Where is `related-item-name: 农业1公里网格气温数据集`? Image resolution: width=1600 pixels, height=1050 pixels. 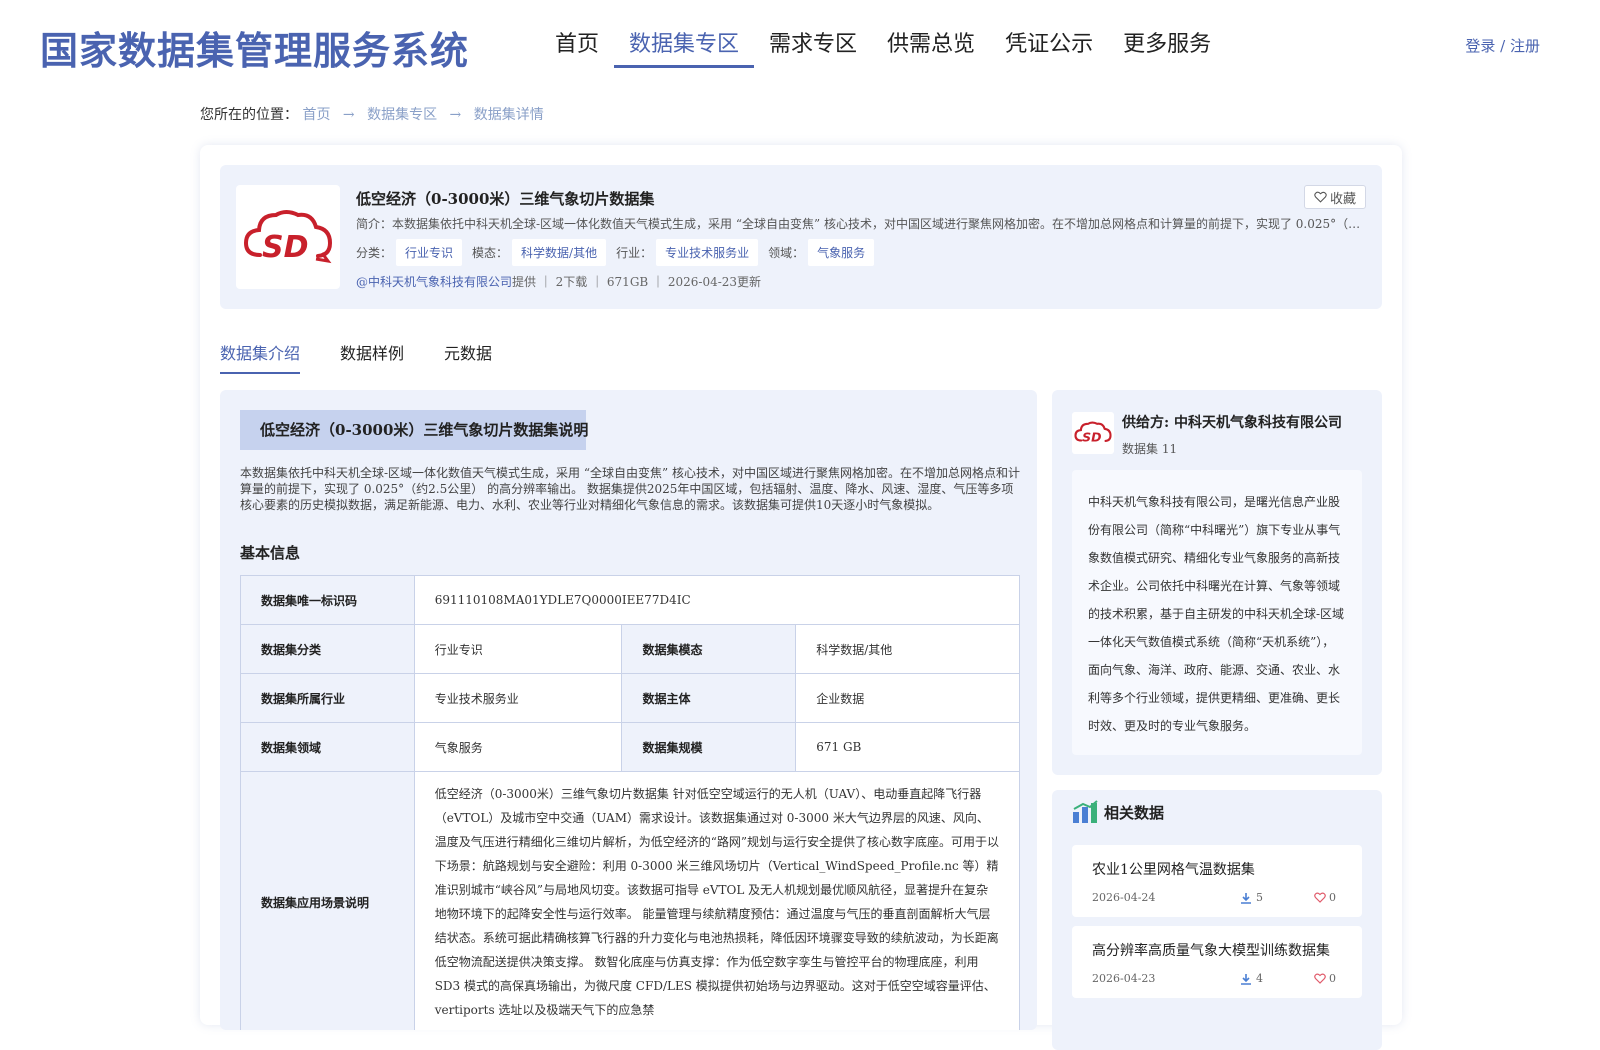
related-item-name: 农业1公里网格气温数据集 is located at coordinates (1173, 870).